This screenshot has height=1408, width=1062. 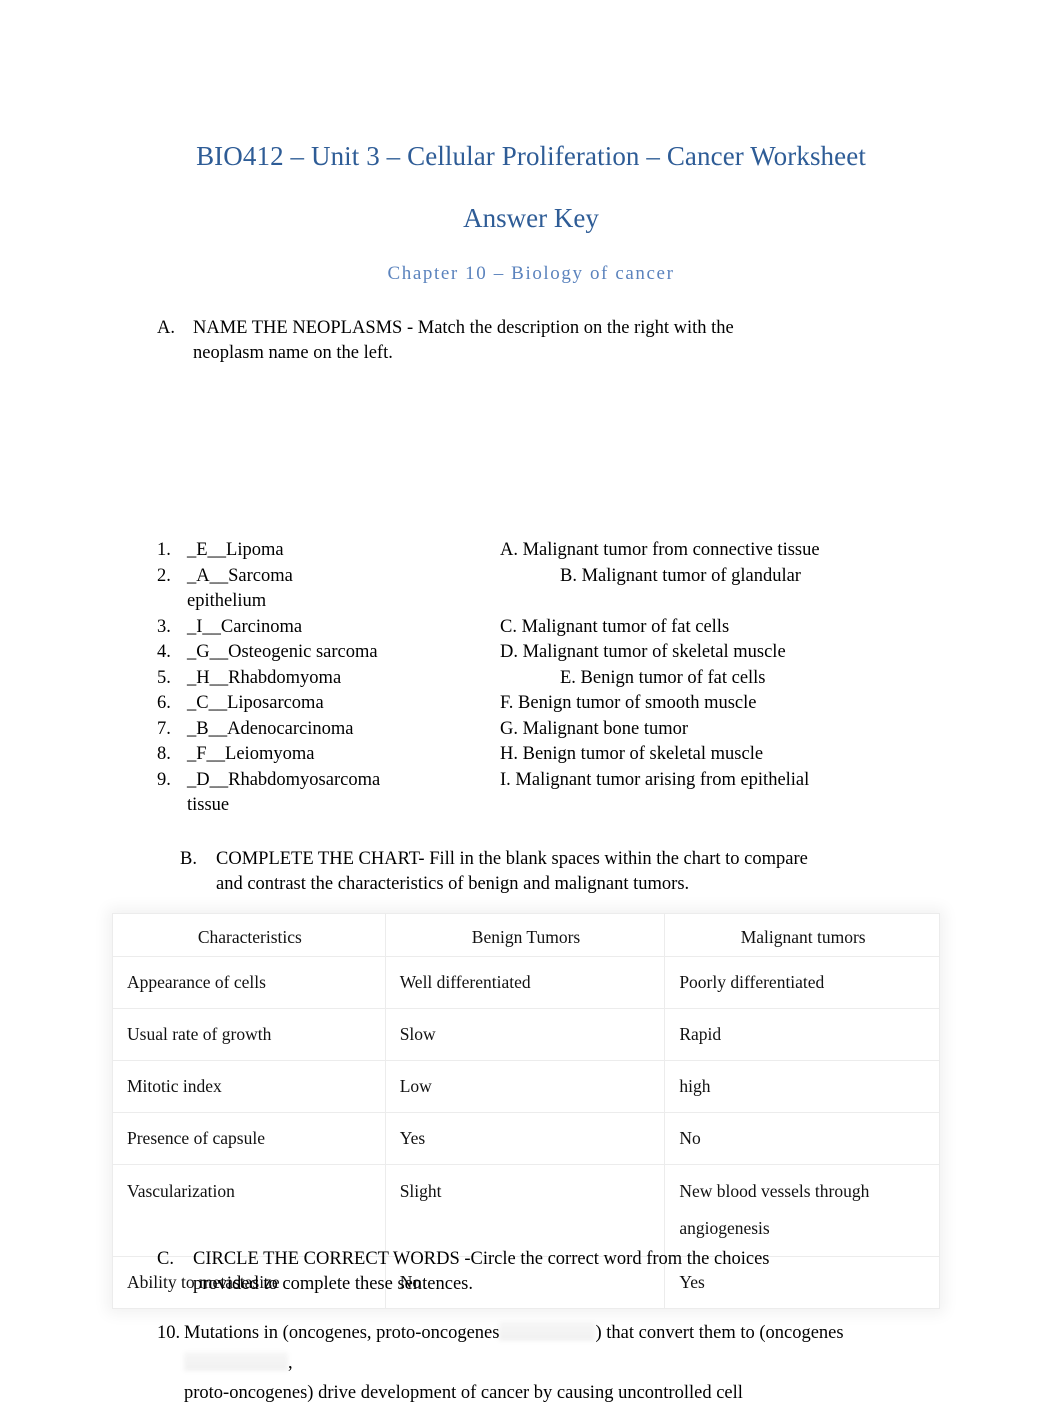 What do you see at coordinates (249, 1034) in the screenshot?
I see `cell-characteristic: Usual rate of growth` at bounding box center [249, 1034].